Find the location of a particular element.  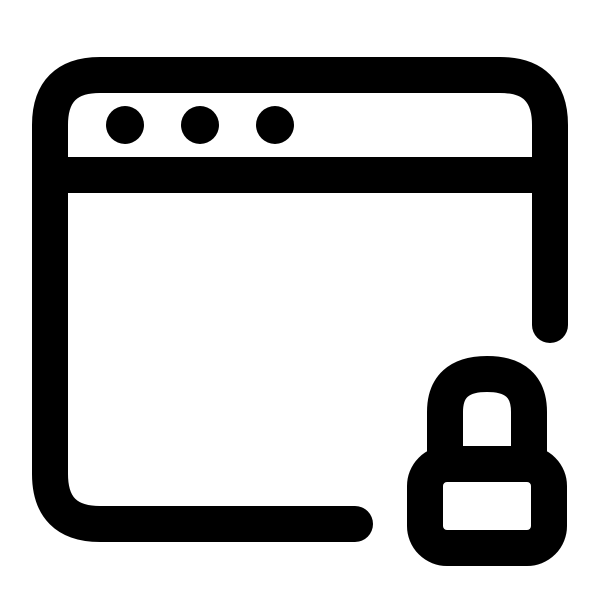

window-control-dots is located at coordinates (200, 125).